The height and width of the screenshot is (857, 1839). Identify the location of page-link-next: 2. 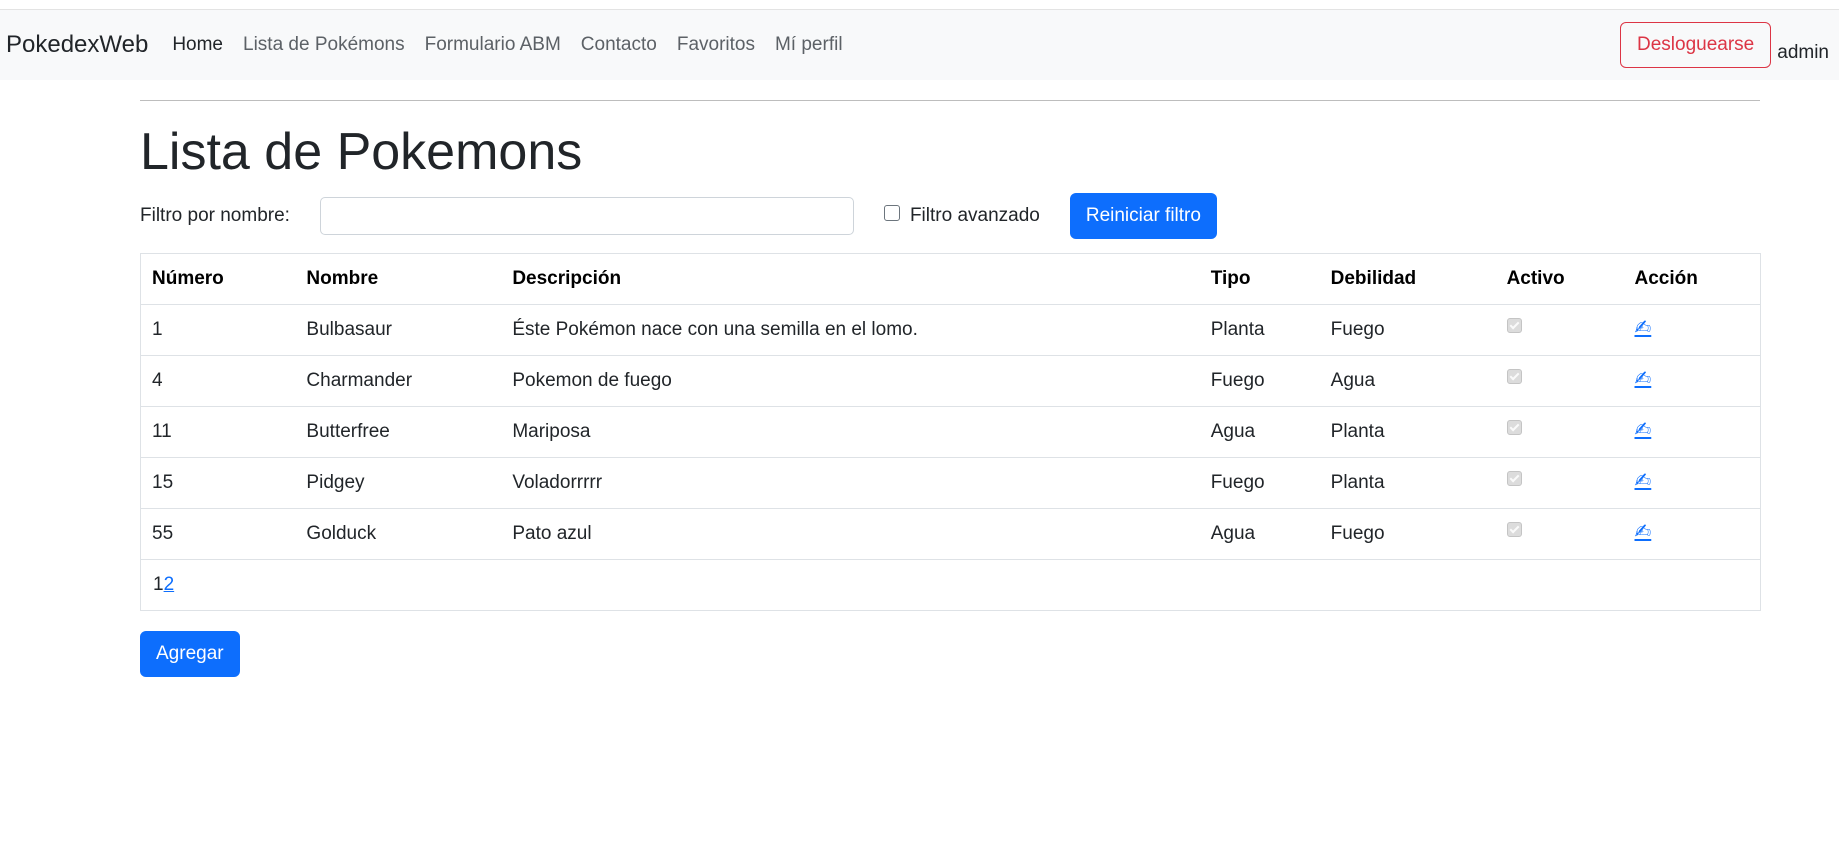
(169, 584).